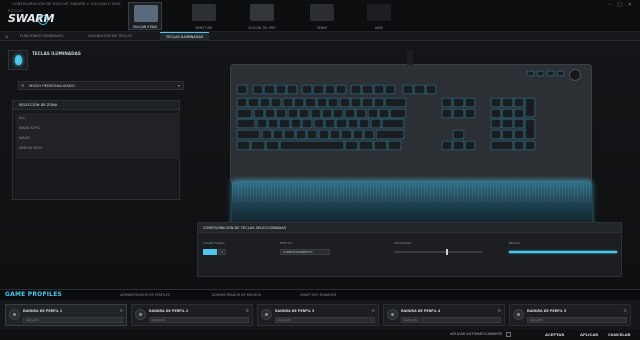 The height and width of the screenshot is (340, 640). I want to click on profile-name-input: Default3, so click(325, 320).